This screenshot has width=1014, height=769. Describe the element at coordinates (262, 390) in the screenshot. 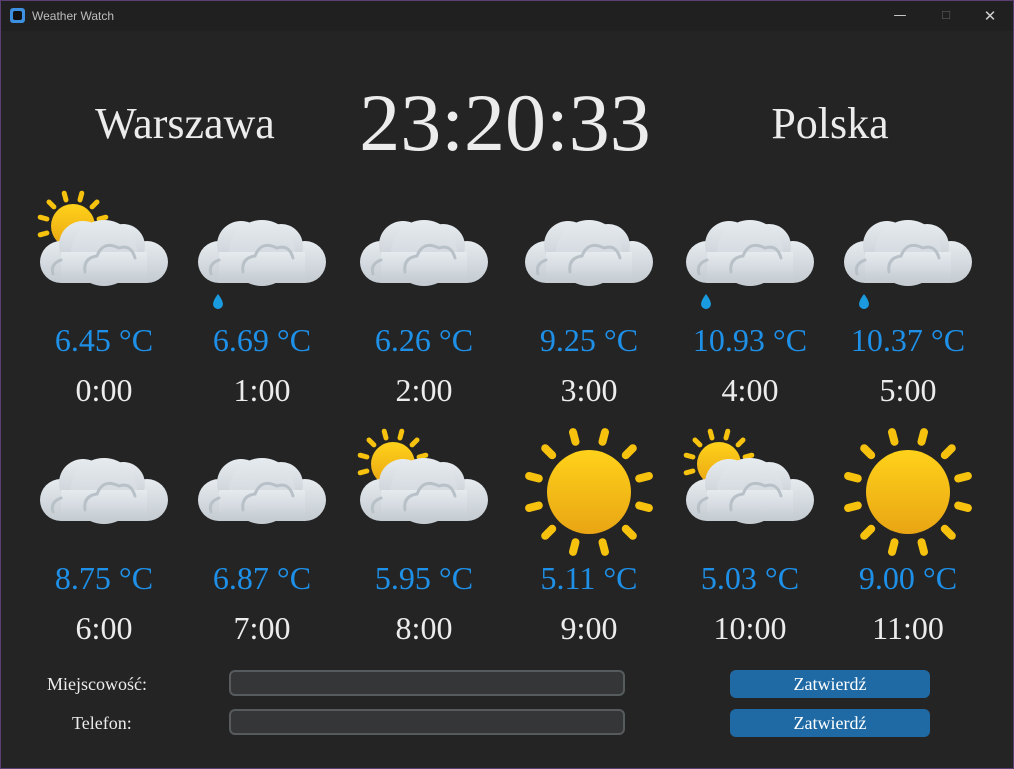

I see `hour-label: 1:00` at that location.